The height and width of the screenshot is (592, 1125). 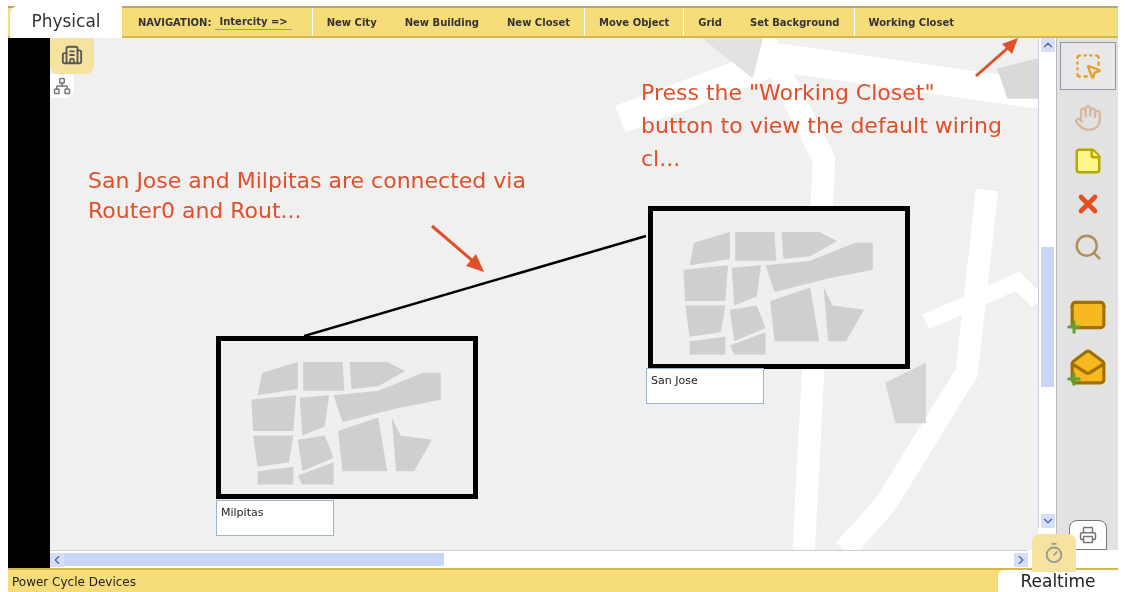 I want to click on scroll-up-icon, so click(x=1047, y=45).